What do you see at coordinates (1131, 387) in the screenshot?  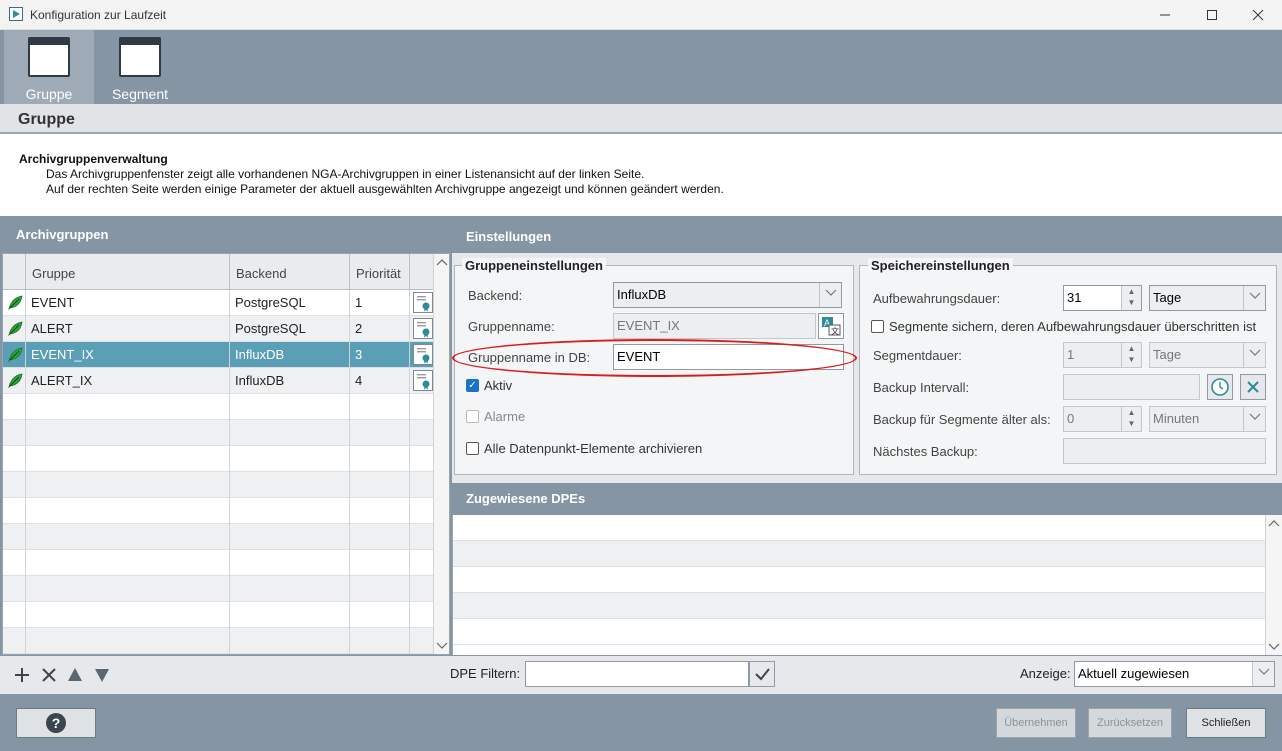 I see `backup-interval-field` at bounding box center [1131, 387].